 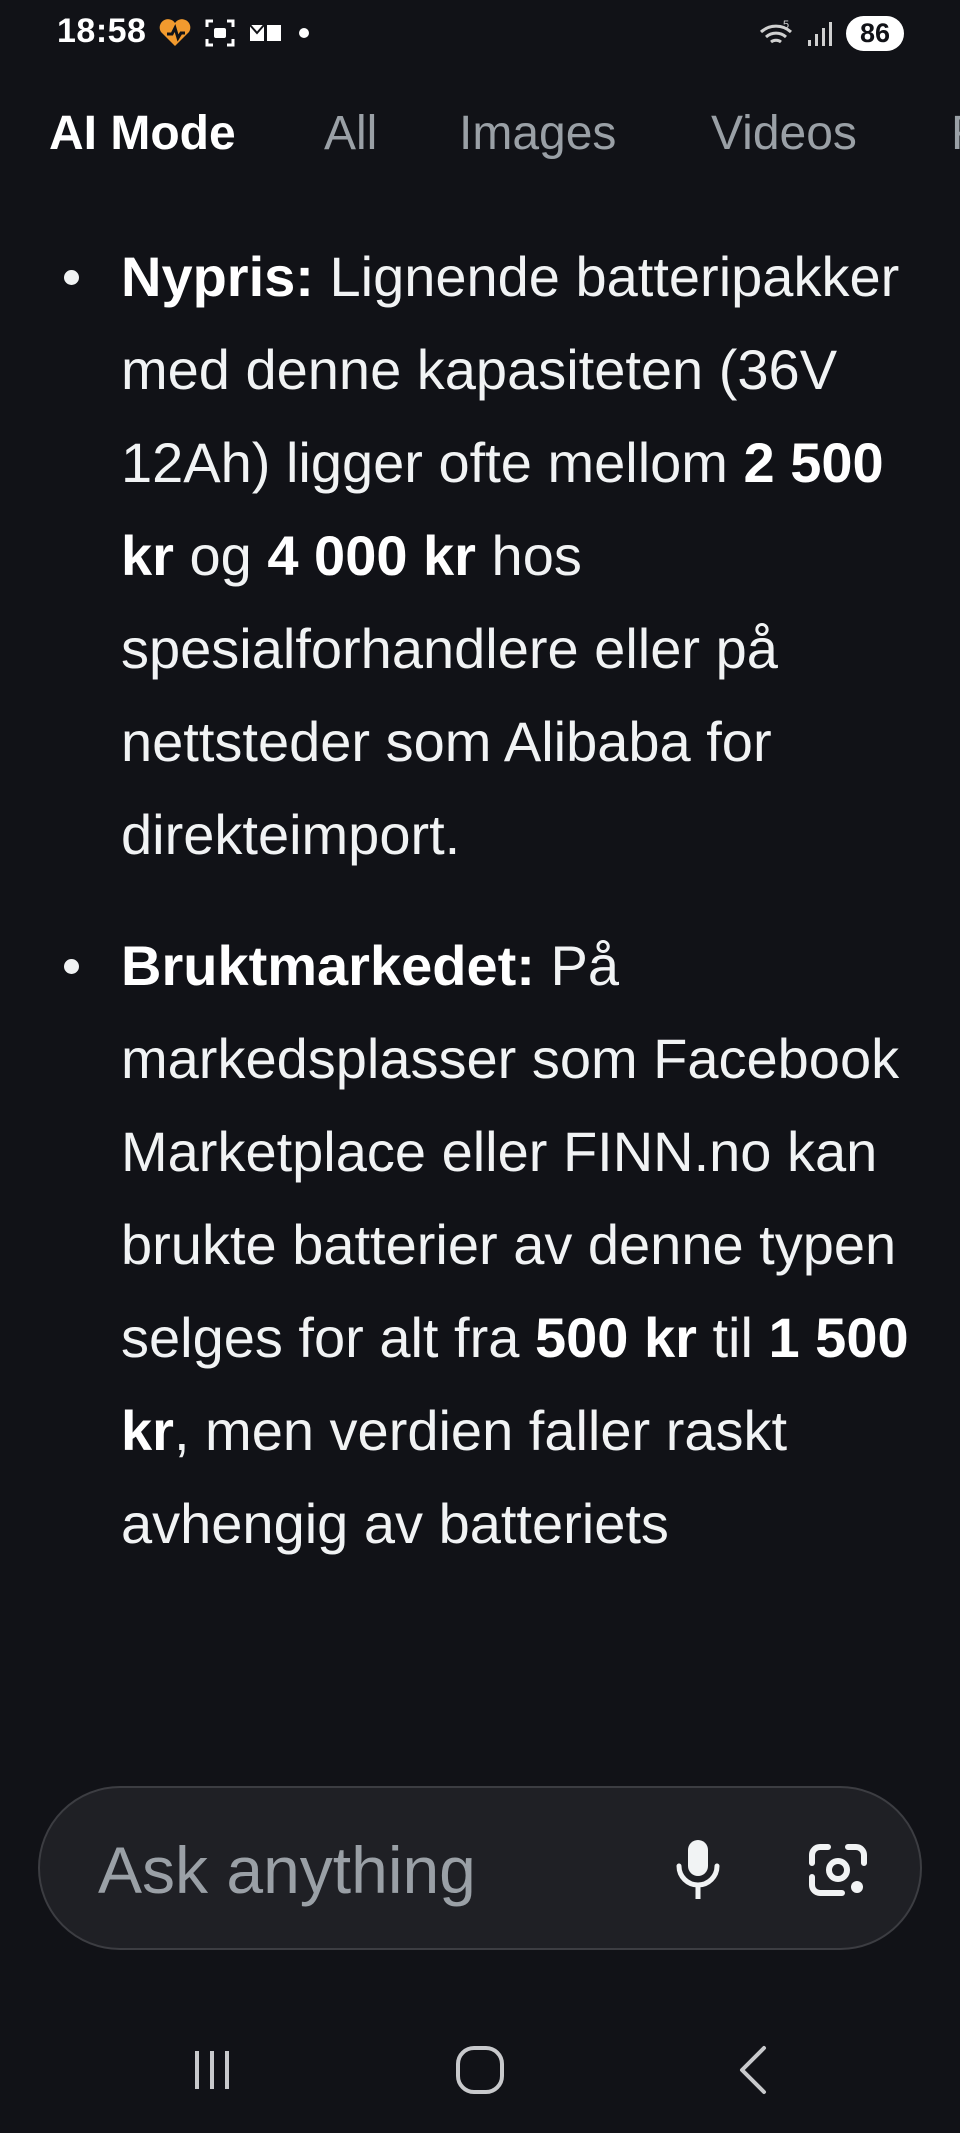 I want to click on screenshot-icon, so click(x=220, y=33).